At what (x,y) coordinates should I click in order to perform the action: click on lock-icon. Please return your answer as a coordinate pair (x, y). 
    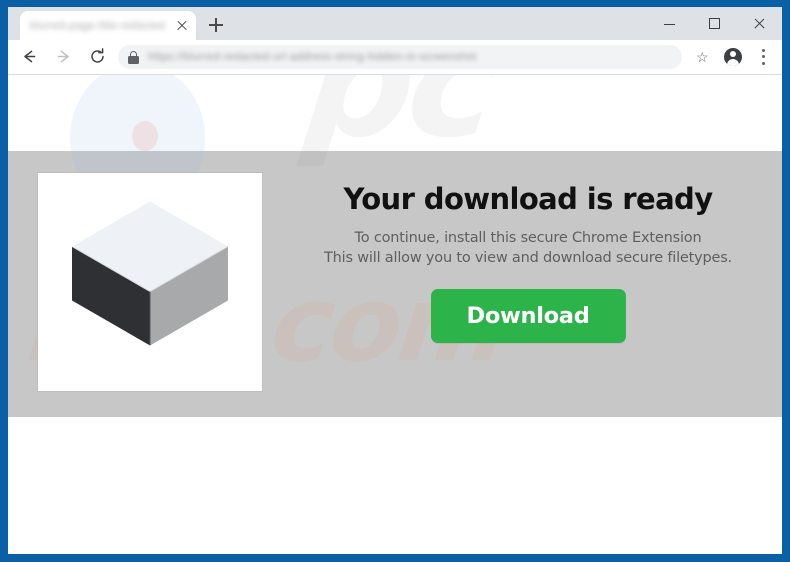
    Looking at the image, I should click on (133, 57).